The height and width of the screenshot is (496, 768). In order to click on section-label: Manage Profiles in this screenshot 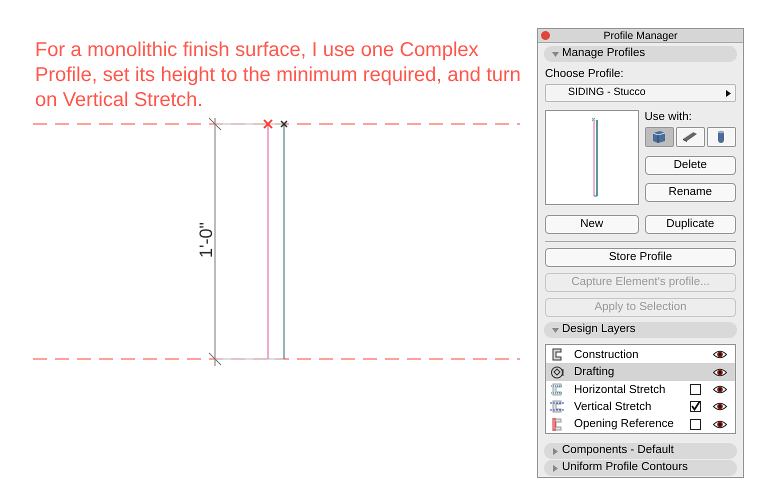, I will do `click(604, 54)`.